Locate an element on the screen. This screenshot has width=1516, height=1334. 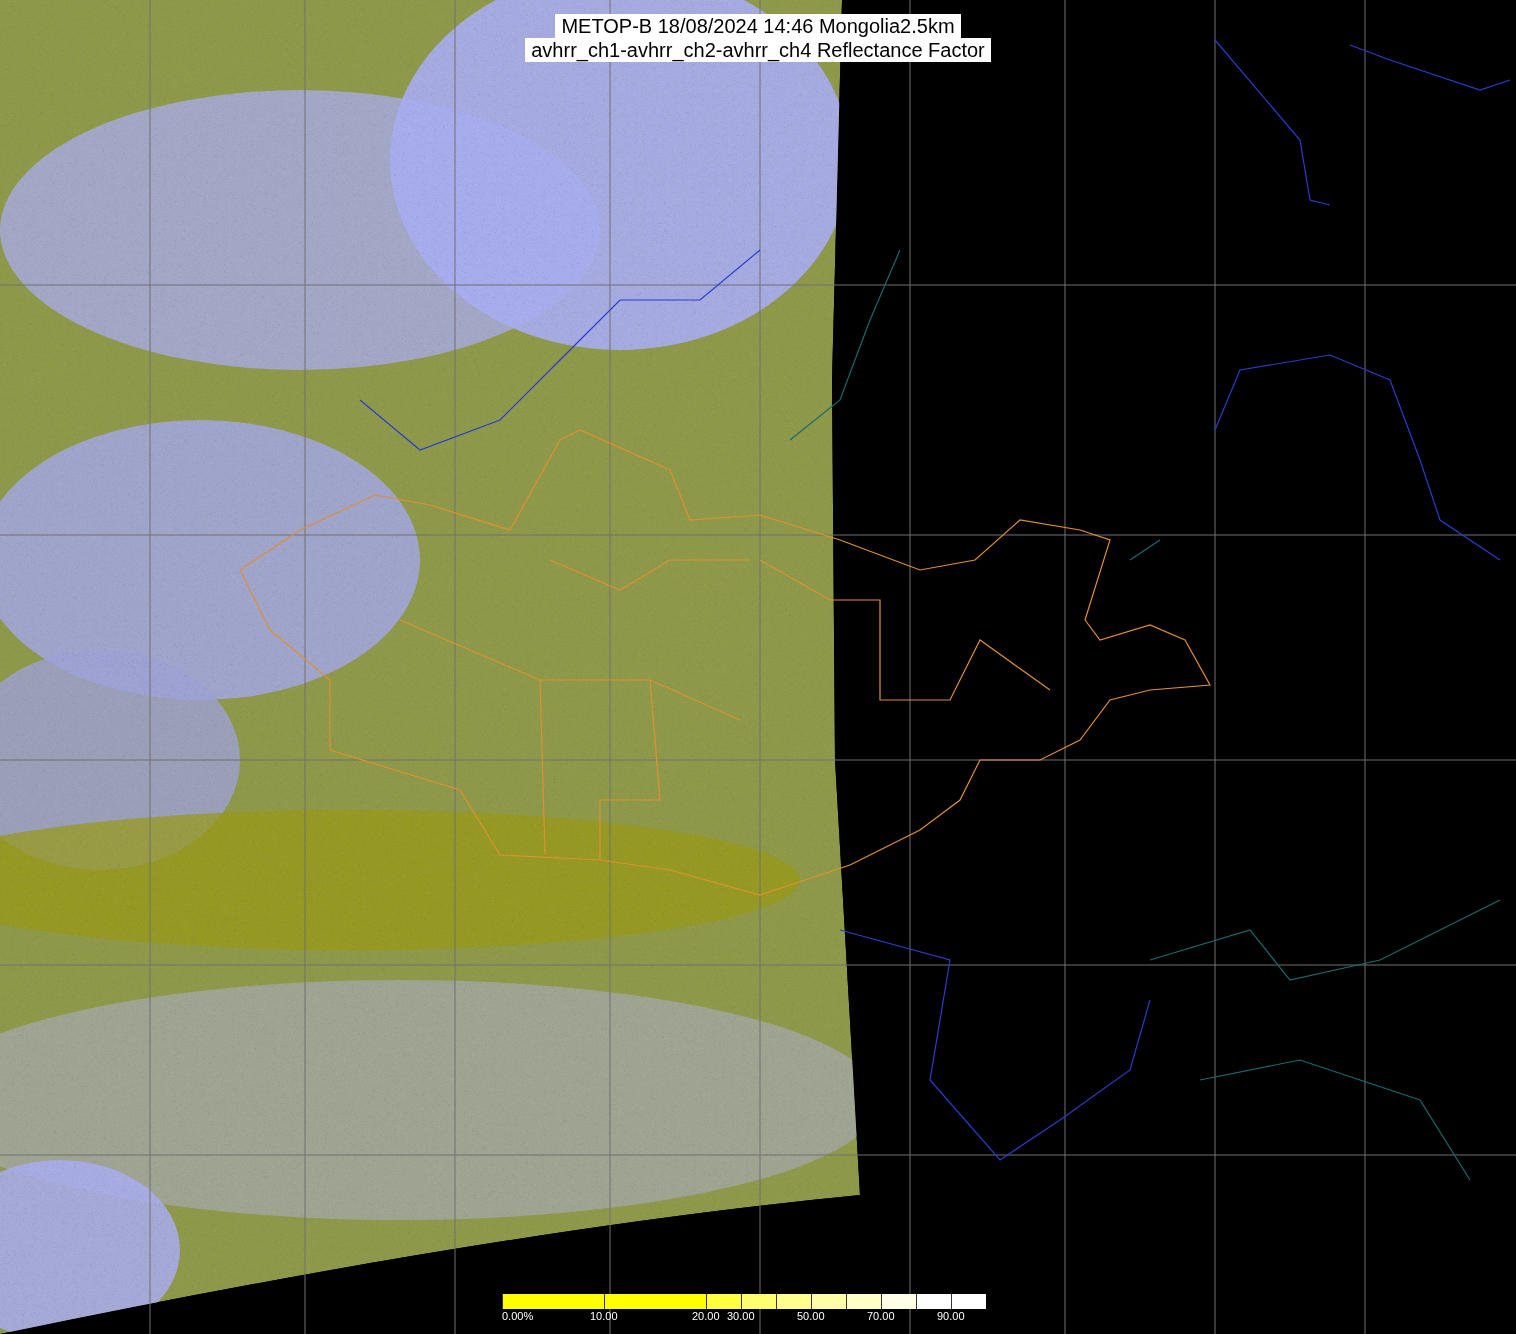
colorbar-tick-label: 30.00 is located at coordinates (741, 1316).